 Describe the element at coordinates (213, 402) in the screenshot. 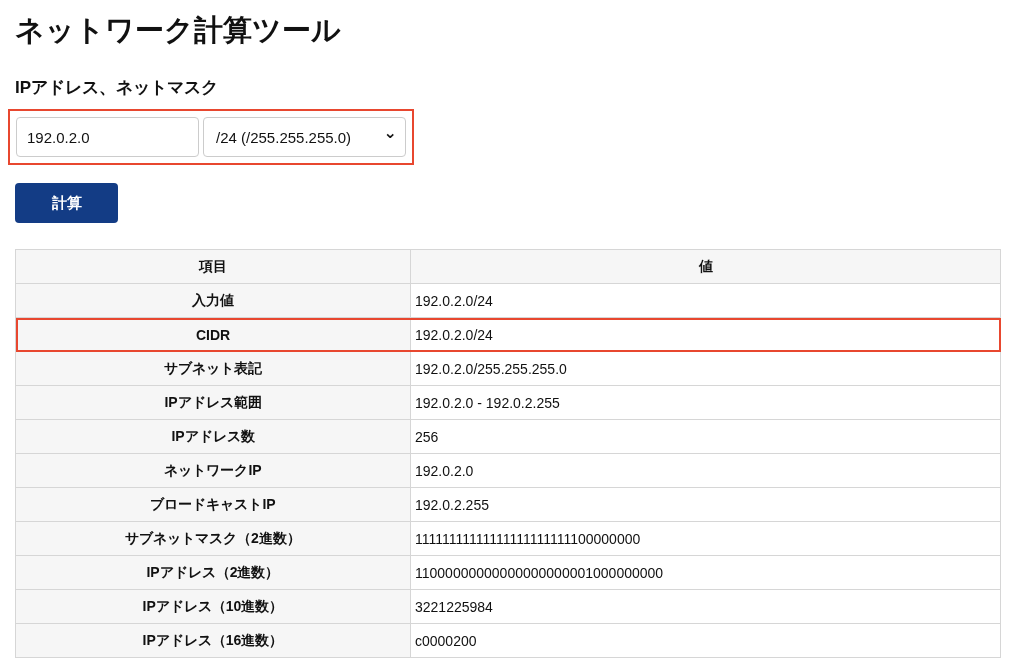

I see `item-cell: IPアドレス範囲` at that location.